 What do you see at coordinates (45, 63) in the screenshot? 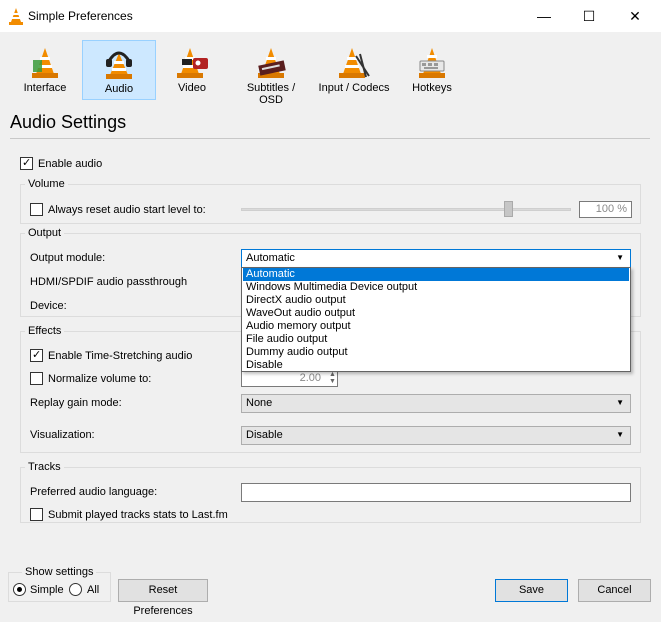
I see `cone-interface-icon` at bounding box center [45, 63].